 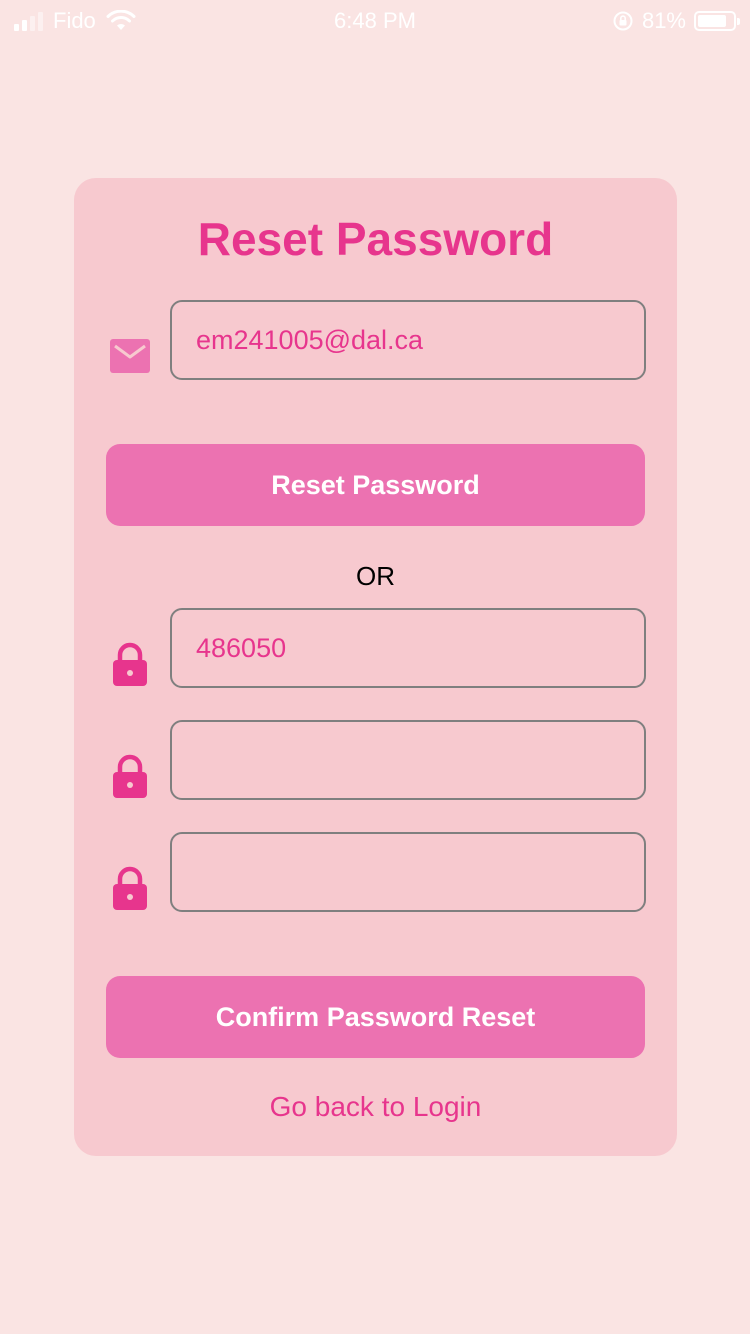 I want to click on or-divider: OR, so click(x=375, y=576).